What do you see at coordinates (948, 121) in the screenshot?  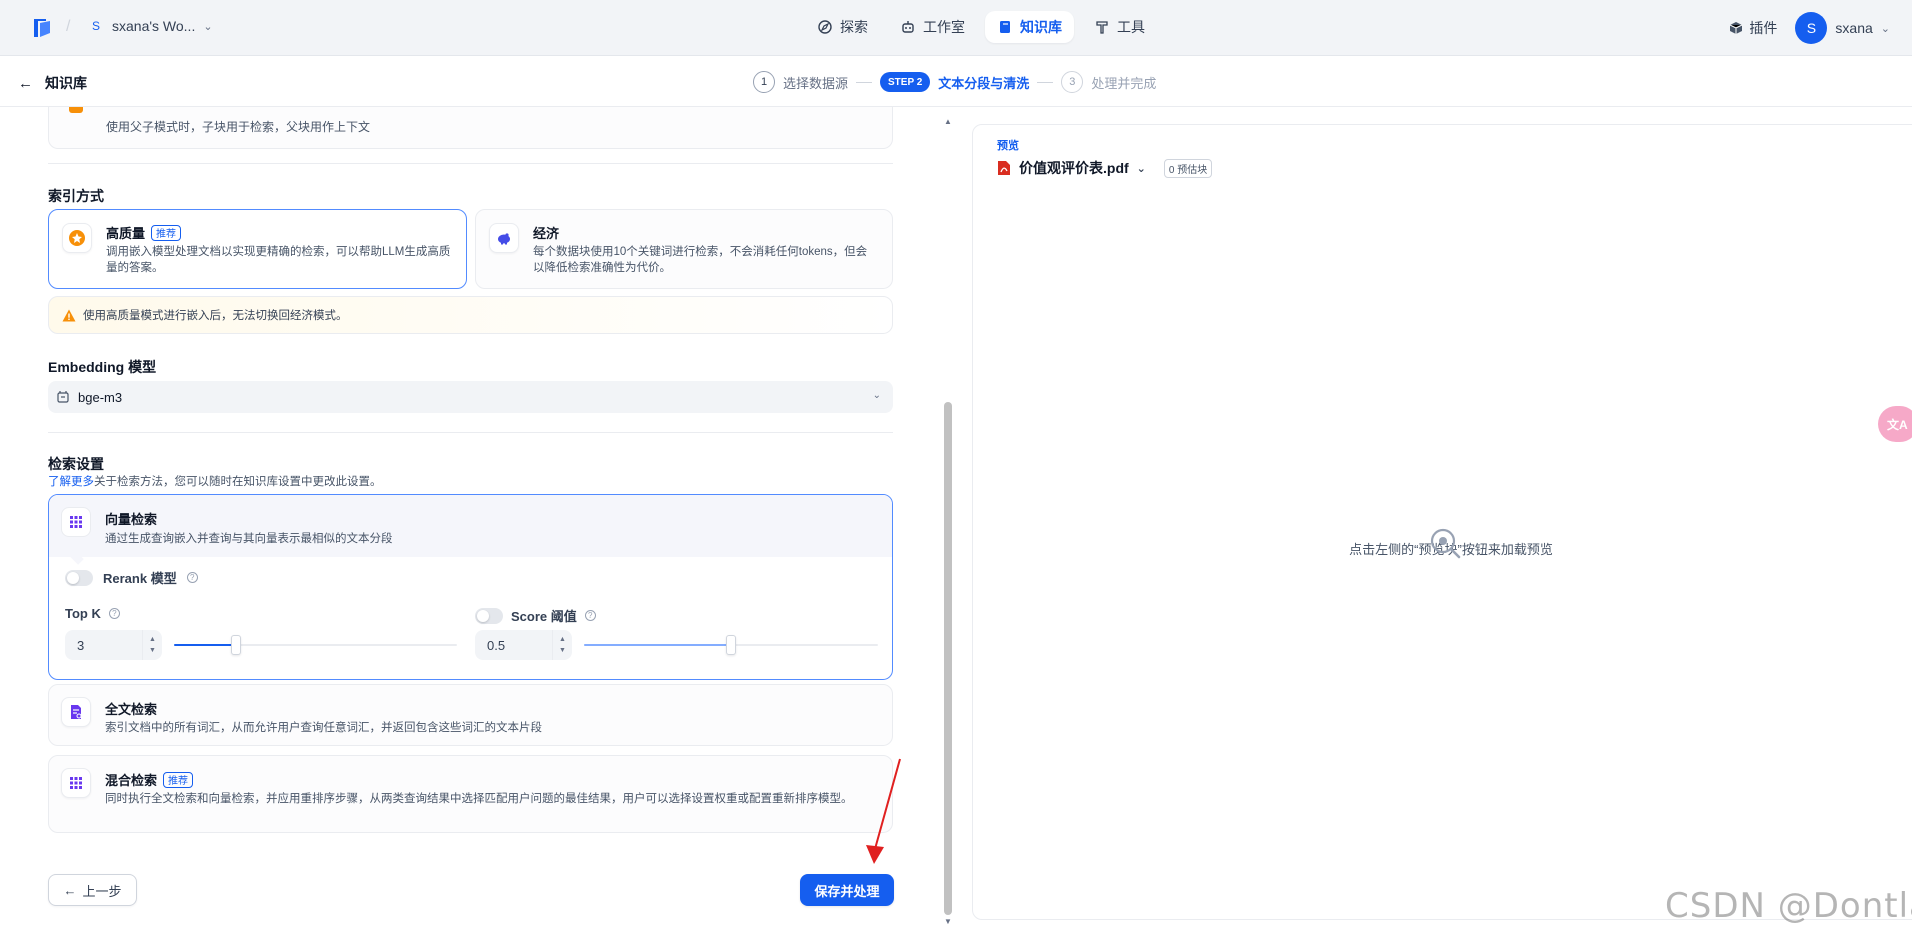 I see `scroll-up-arrow: ▲` at bounding box center [948, 121].